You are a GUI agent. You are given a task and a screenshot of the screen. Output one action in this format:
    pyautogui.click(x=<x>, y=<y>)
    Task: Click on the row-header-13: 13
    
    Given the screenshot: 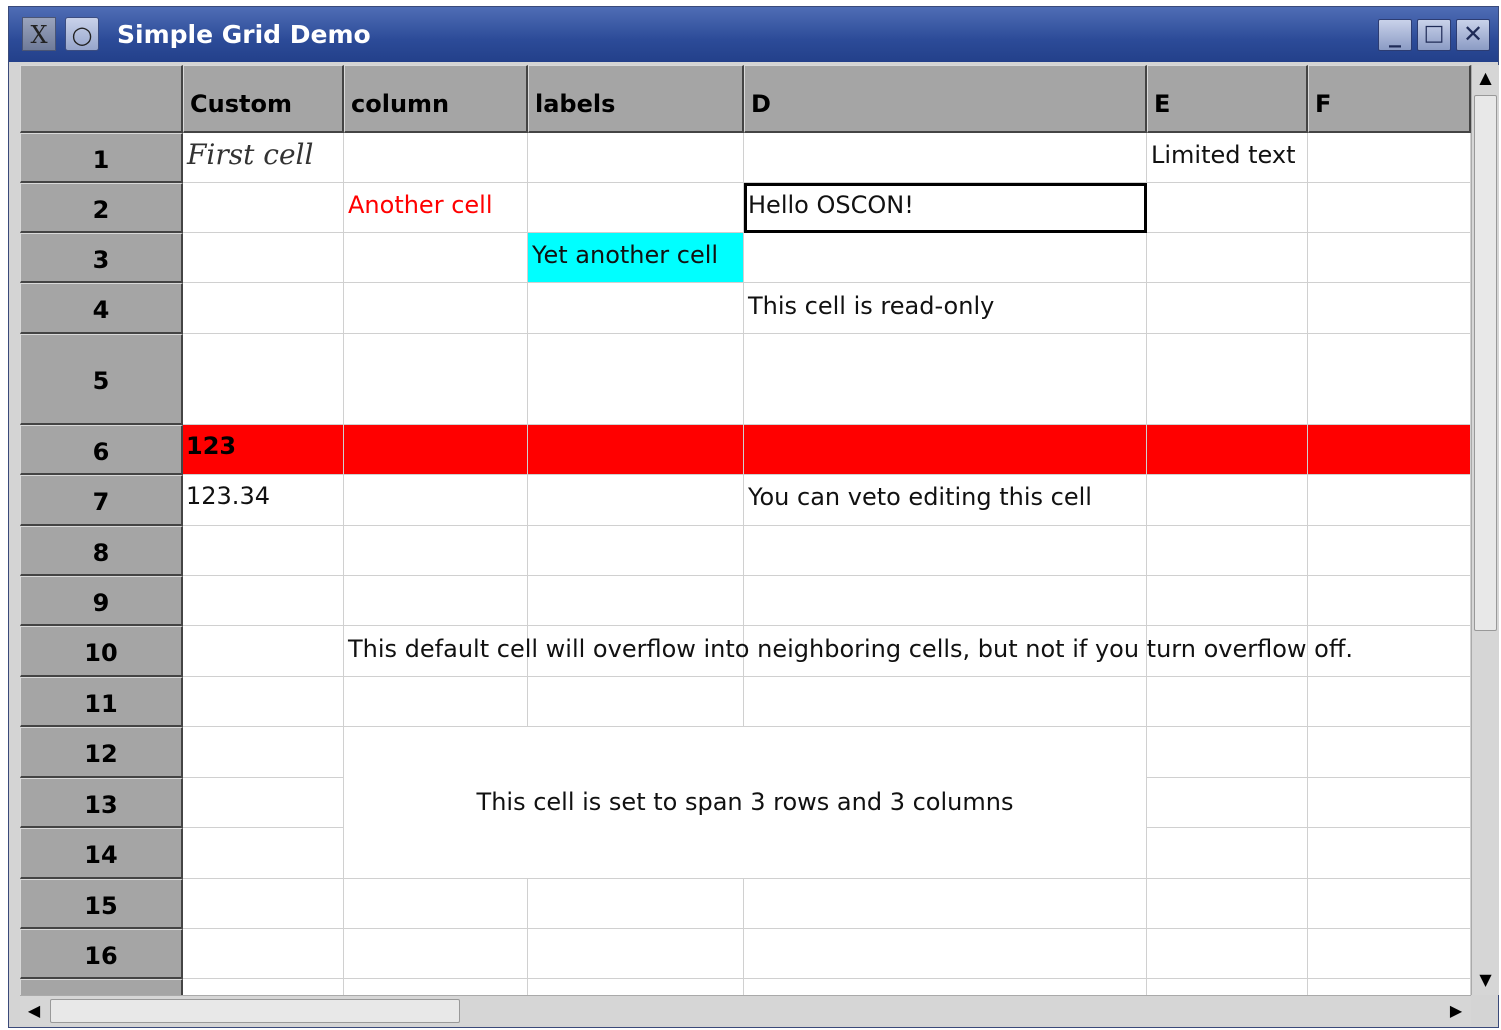 What is the action you would take?
    pyautogui.click(x=101, y=803)
    